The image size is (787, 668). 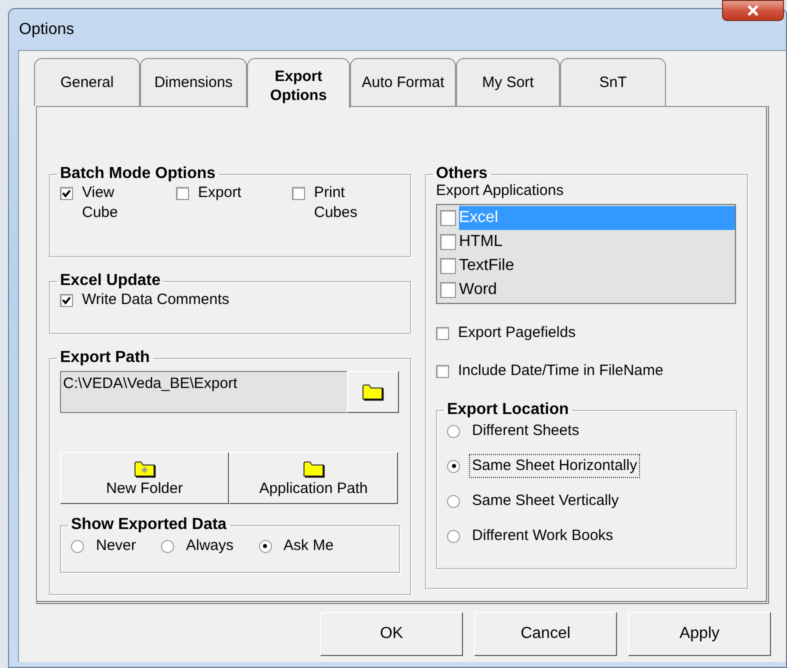 What do you see at coordinates (508, 82) in the screenshot?
I see `tab: My Sort` at bounding box center [508, 82].